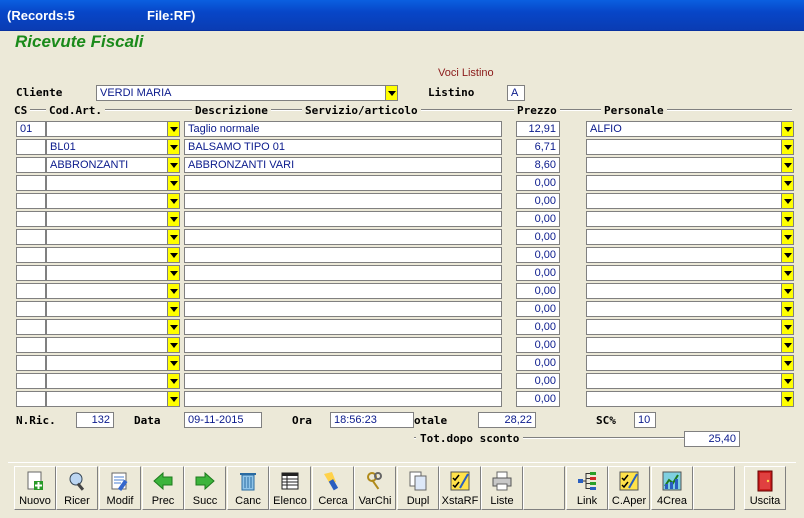 The width and height of the screenshot is (804, 518). What do you see at coordinates (587, 488) in the screenshot?
I see `link-button: Link` at bounding box center [587, 488].